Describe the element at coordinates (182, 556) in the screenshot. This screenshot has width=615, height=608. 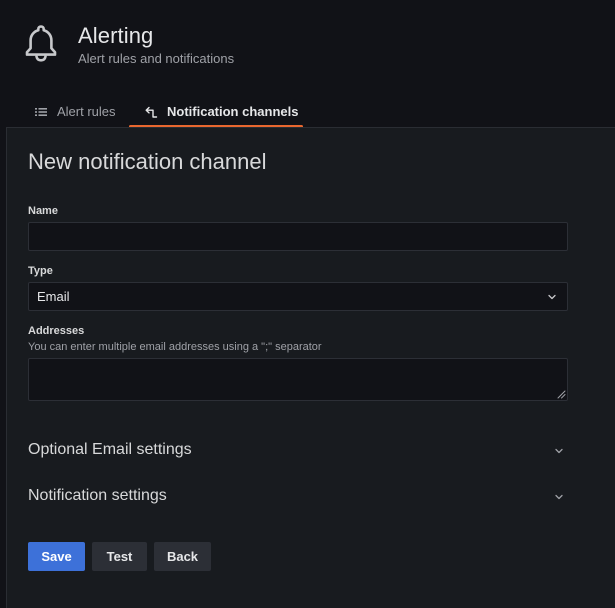
I see `back-button: Back` at that location.